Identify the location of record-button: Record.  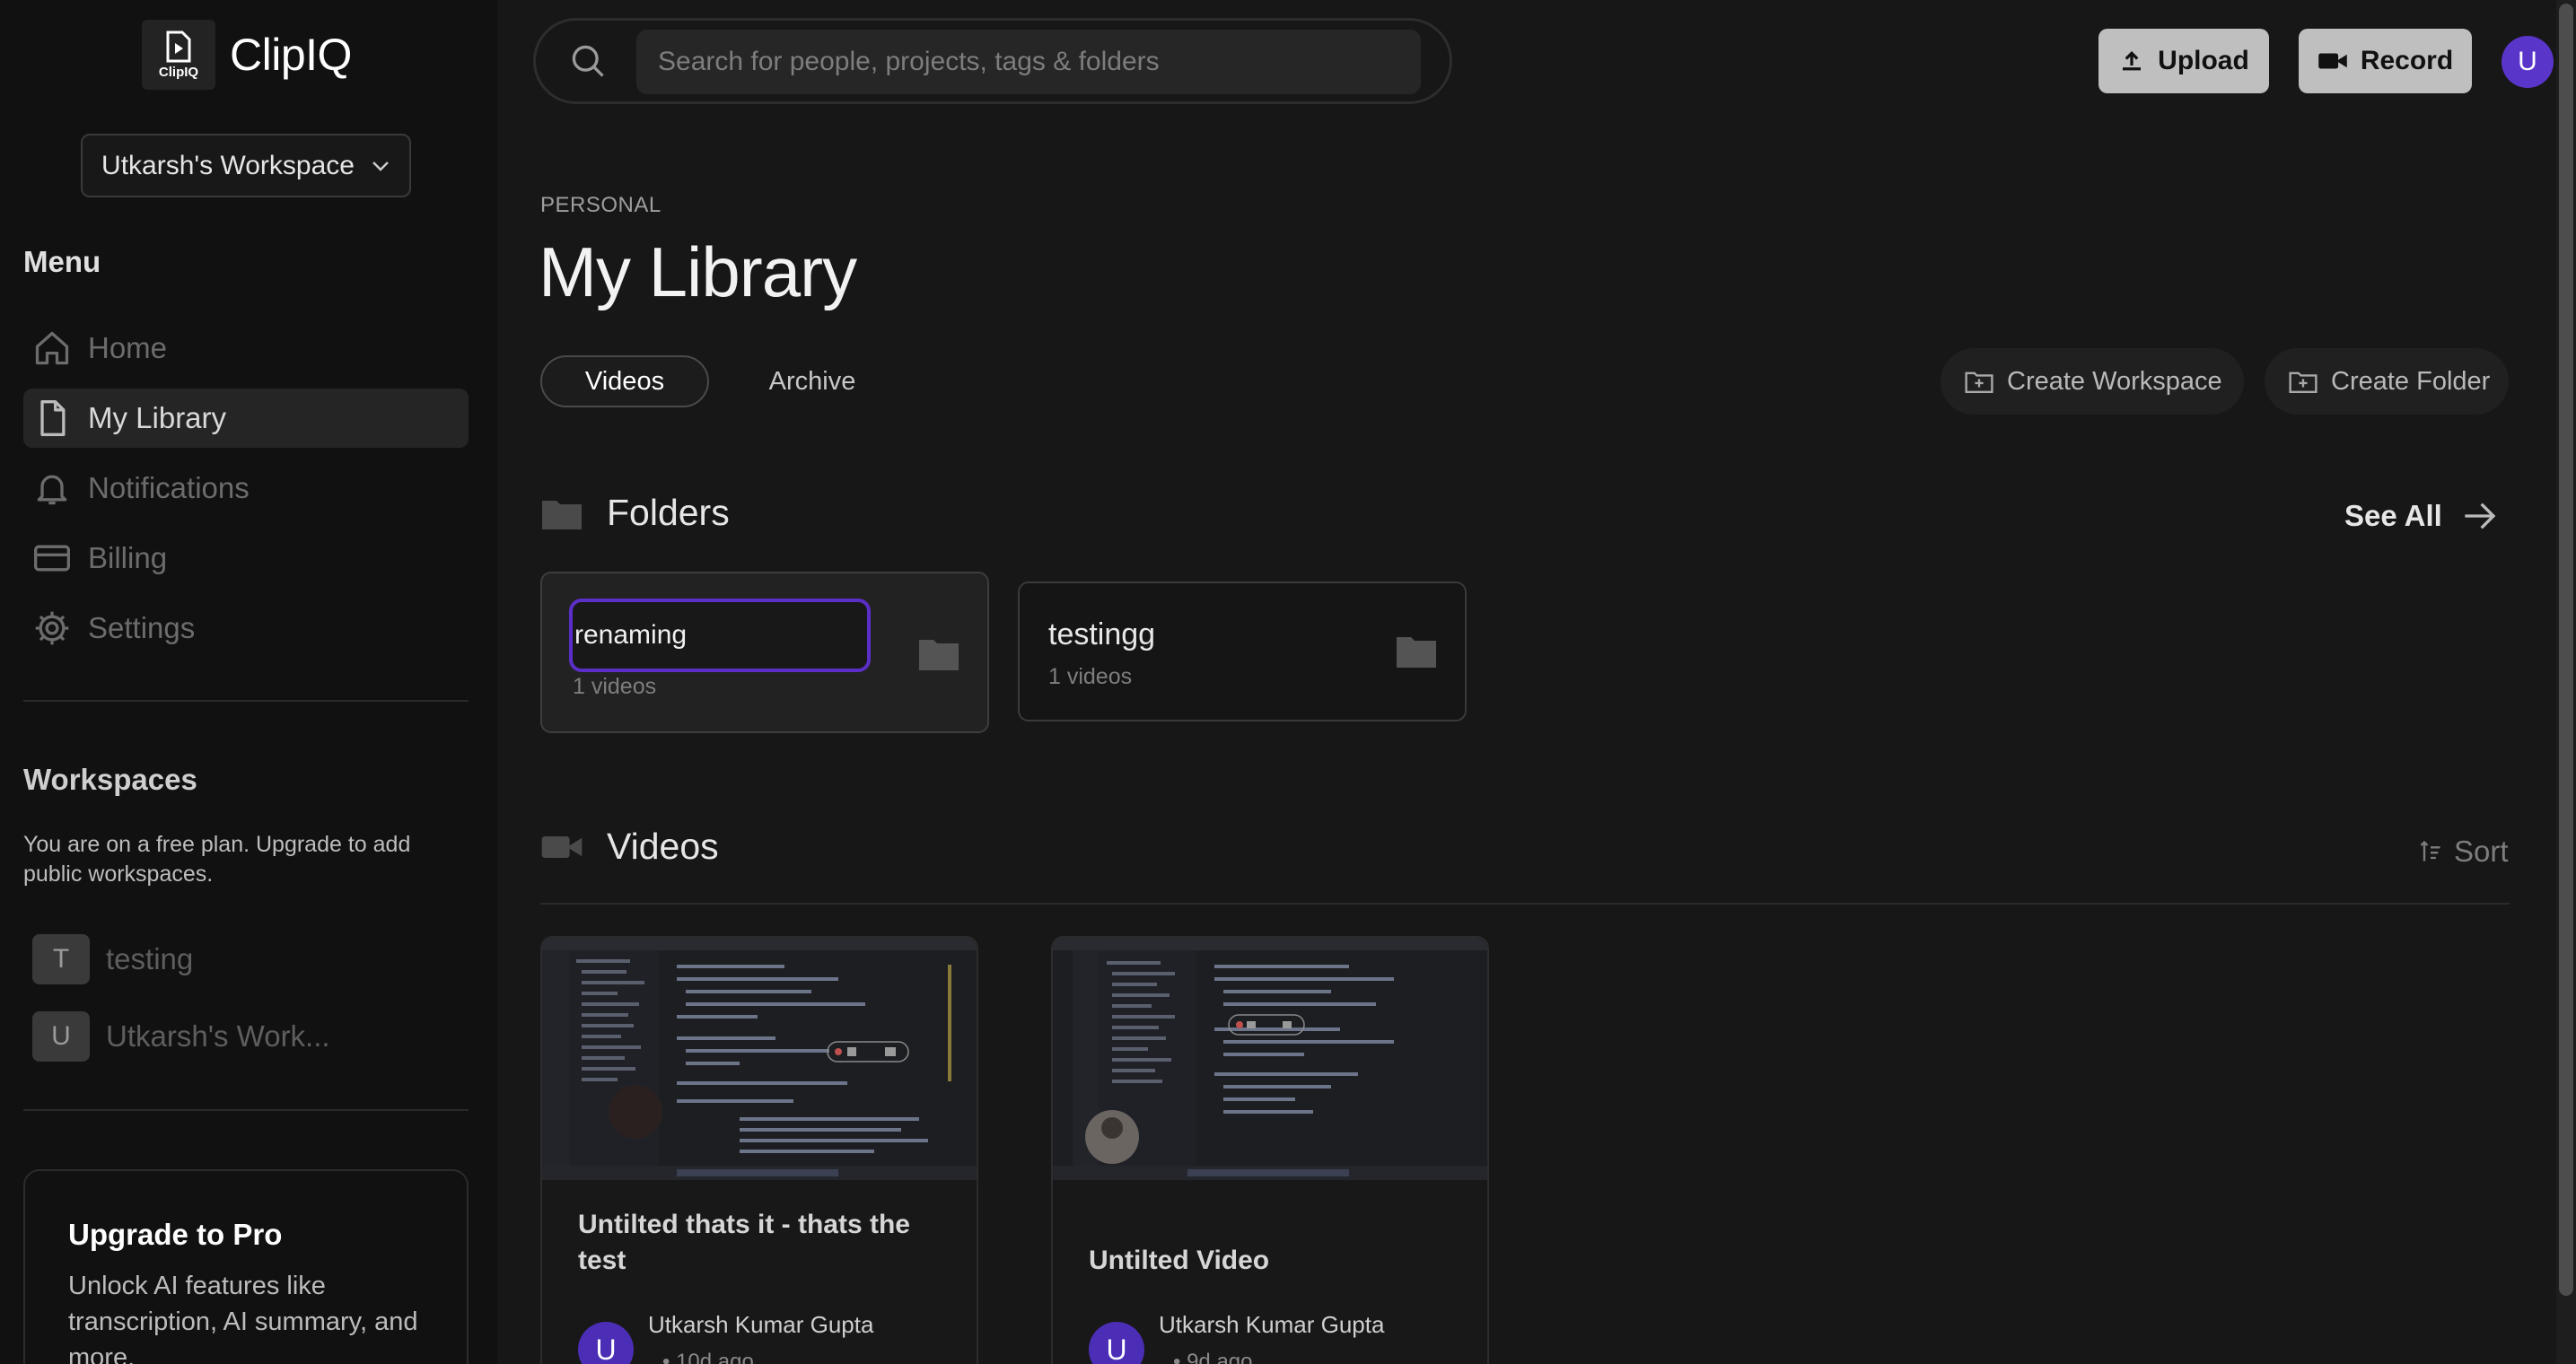
(2385, 61).